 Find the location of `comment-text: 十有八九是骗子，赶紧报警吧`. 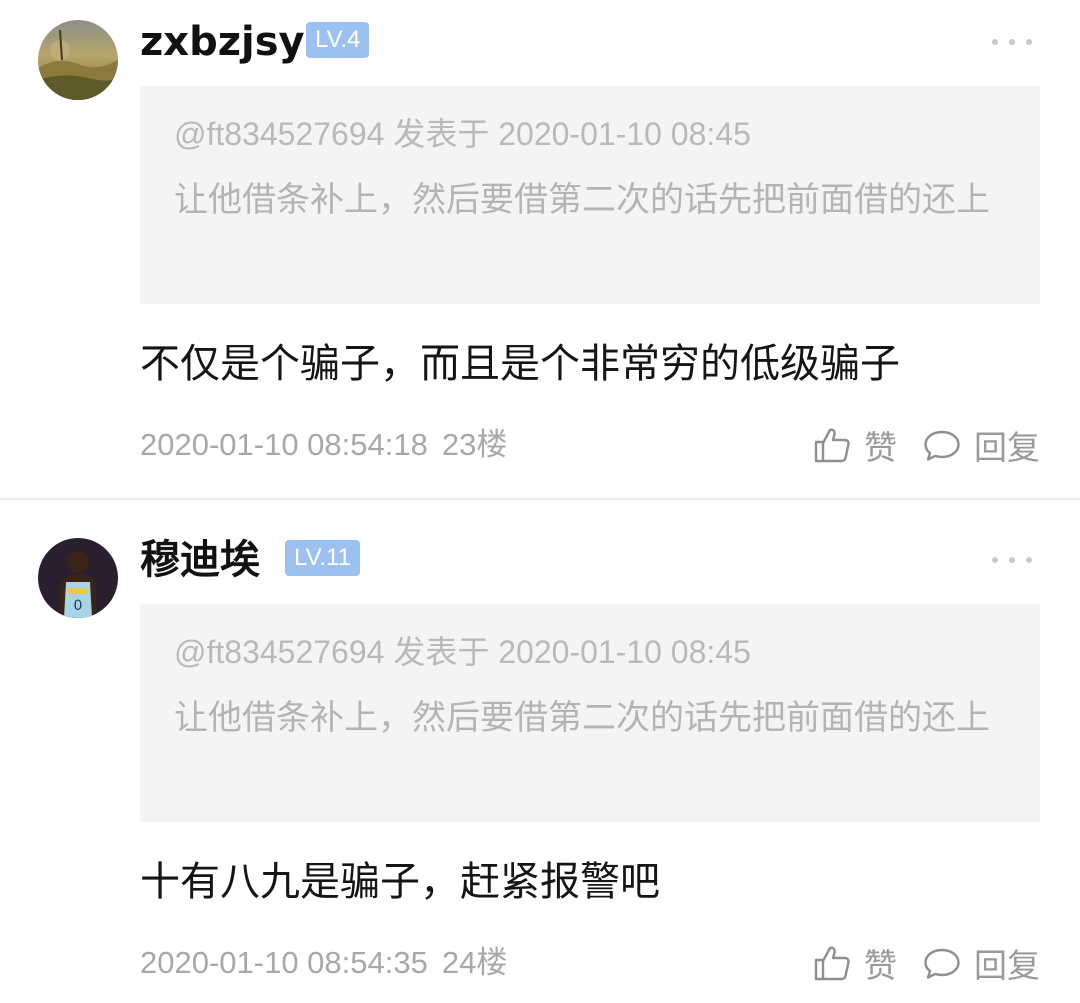

comment-text: 十有八九是骗子，赶紧报警吧 is located at coordinates (400, 882).